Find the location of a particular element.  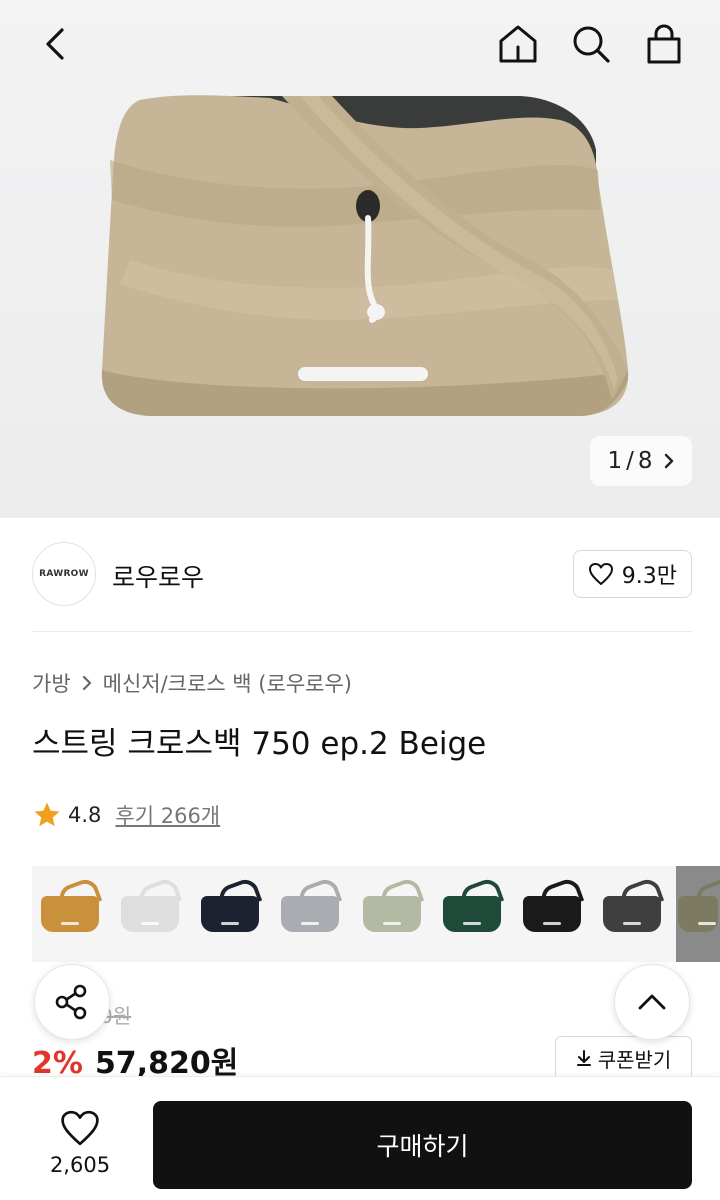

brand-like-button: 9.3만 is located at coordinates (632, 574).